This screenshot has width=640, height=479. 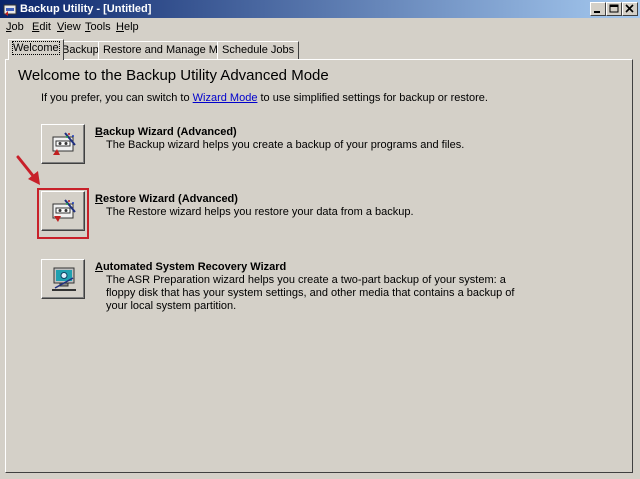 I want to click on close-icon, so click(x=629, y=8).